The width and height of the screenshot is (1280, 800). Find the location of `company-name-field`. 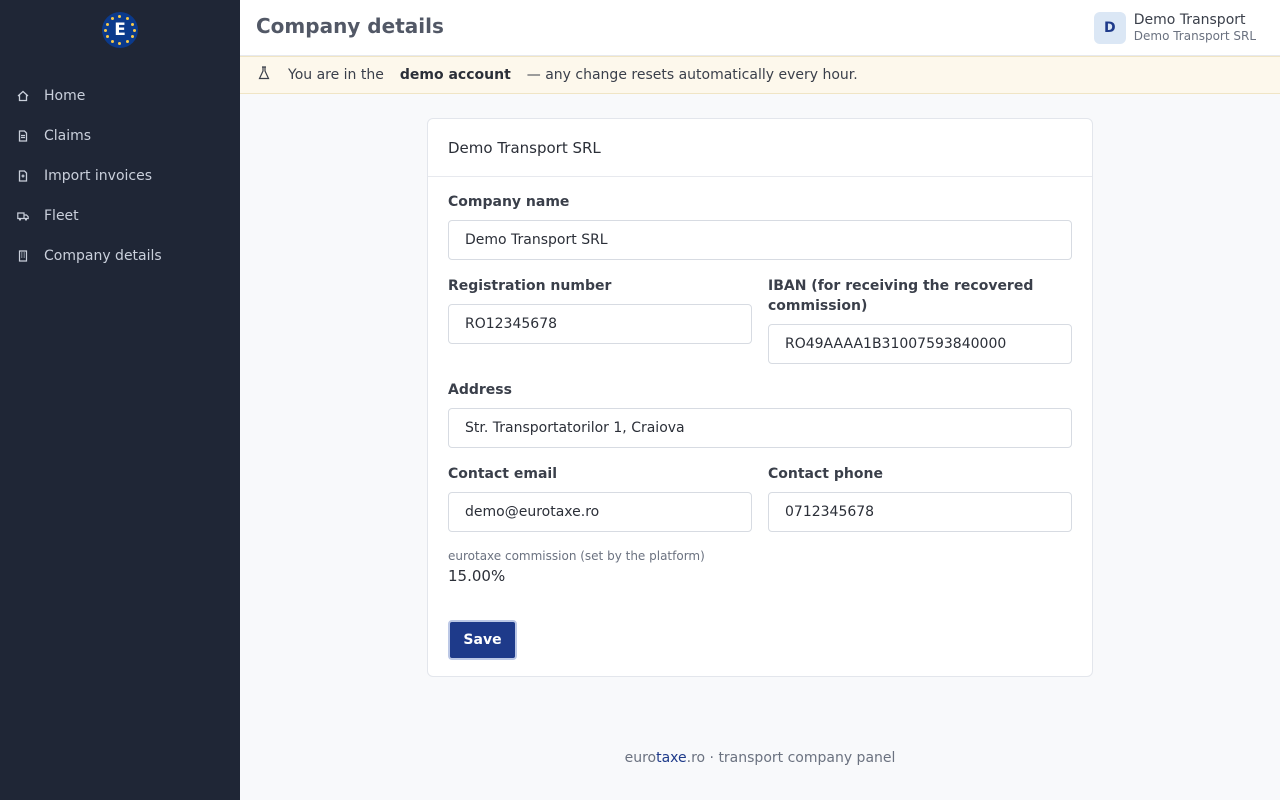

company-name-field is located at coordinates (760, 240).